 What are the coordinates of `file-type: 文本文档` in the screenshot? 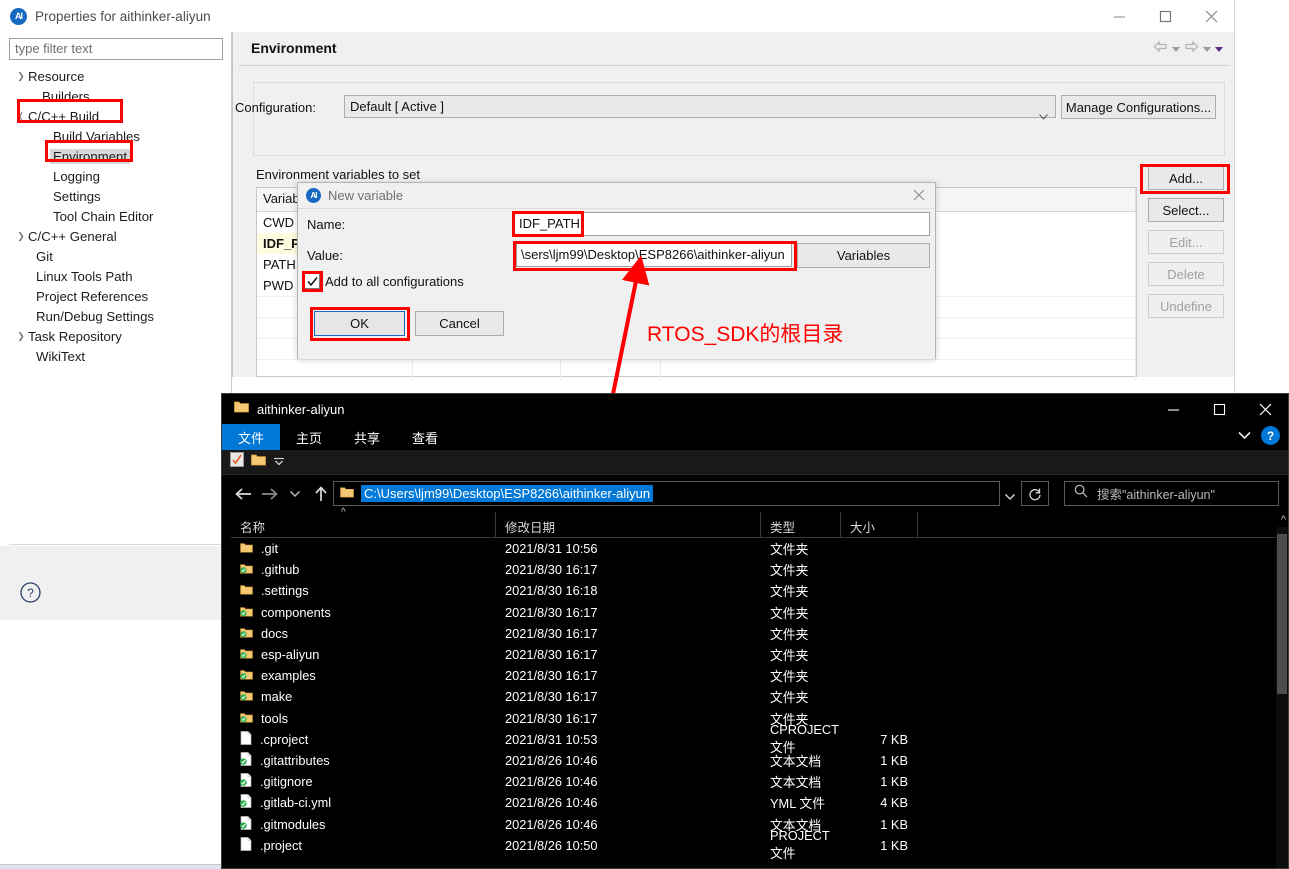 It's located at (796, 783).